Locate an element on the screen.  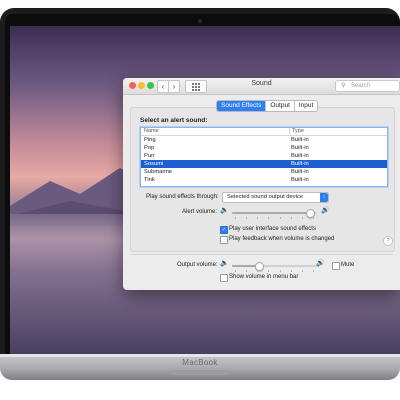
tab-output: Output is located at coordinates (280, 106).